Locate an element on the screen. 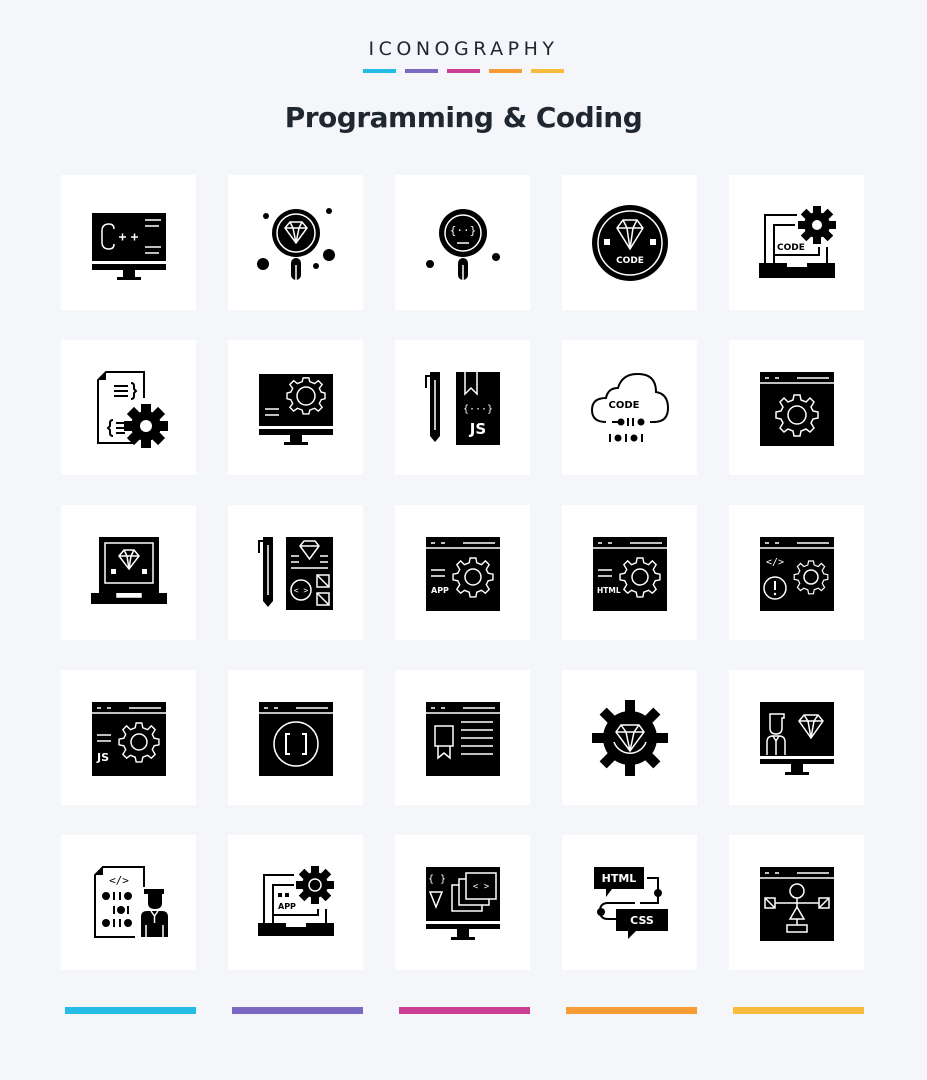 The width and height of the screenshot is (927, 1080). html-css-chat-icon: HTML CSS is located at coordinates (630, 902).